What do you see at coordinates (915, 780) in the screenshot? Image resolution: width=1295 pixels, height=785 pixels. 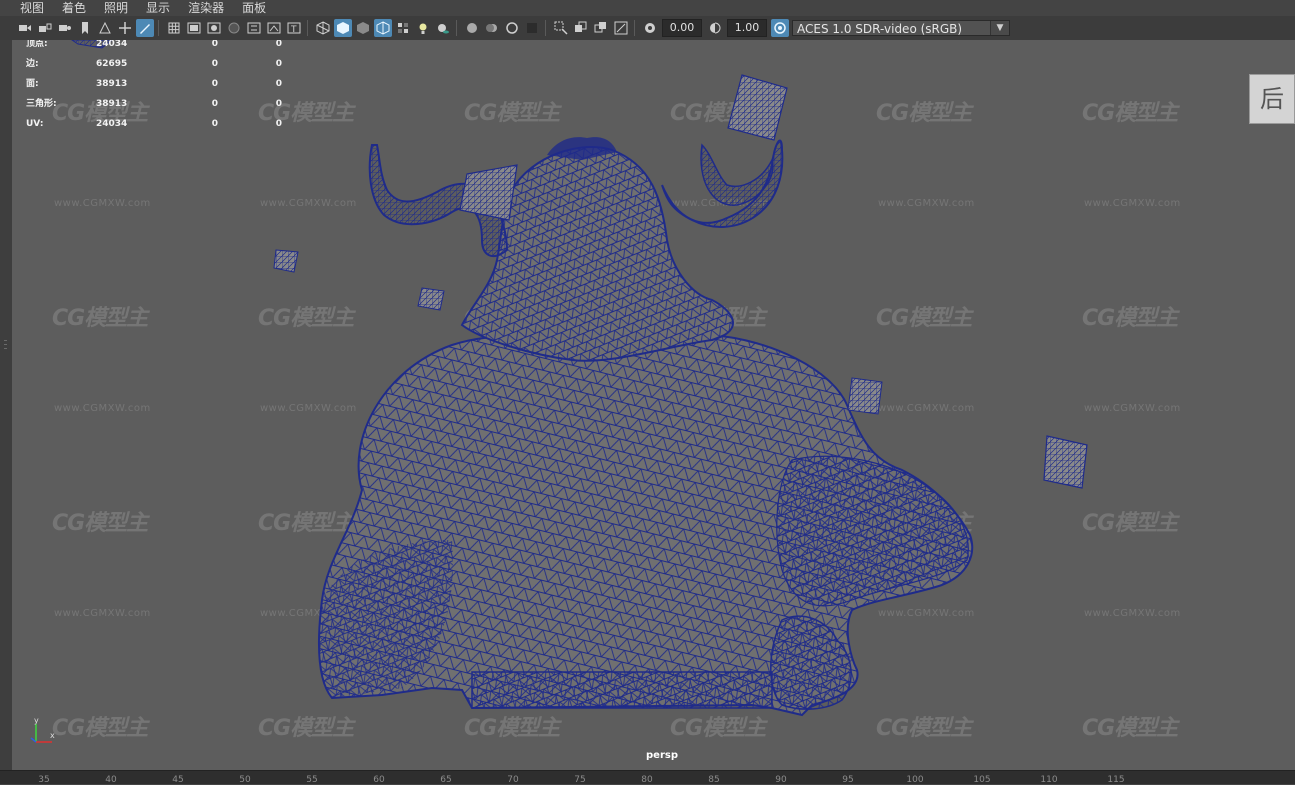 I see `timeline-tick-label: 100` at bounding box center [915, 780].